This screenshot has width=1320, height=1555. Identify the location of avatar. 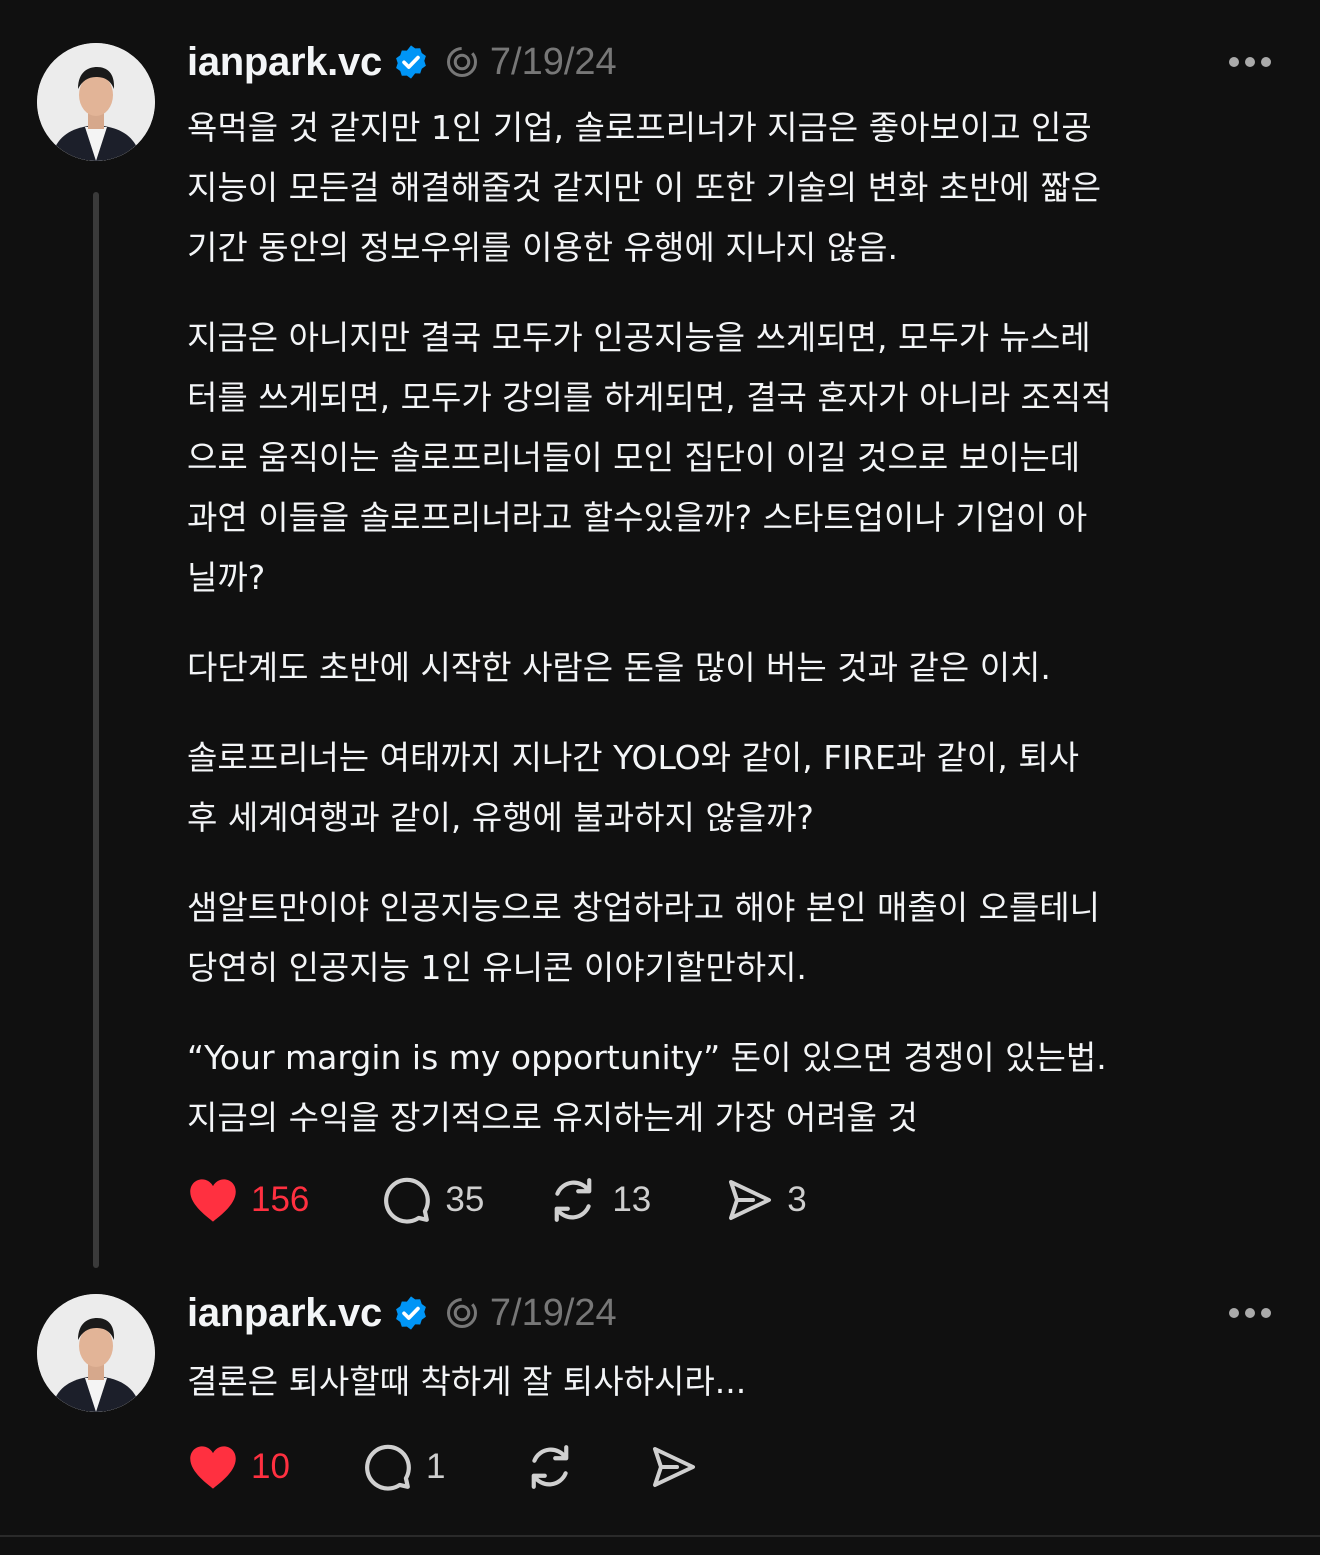
(96, 1353).